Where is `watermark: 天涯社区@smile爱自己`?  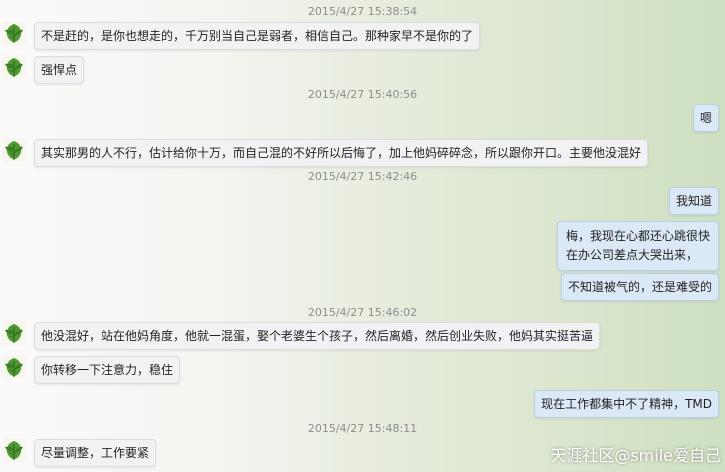
watermark: 天涯社区@smile爱自己 is located at coordinates (635, 455).